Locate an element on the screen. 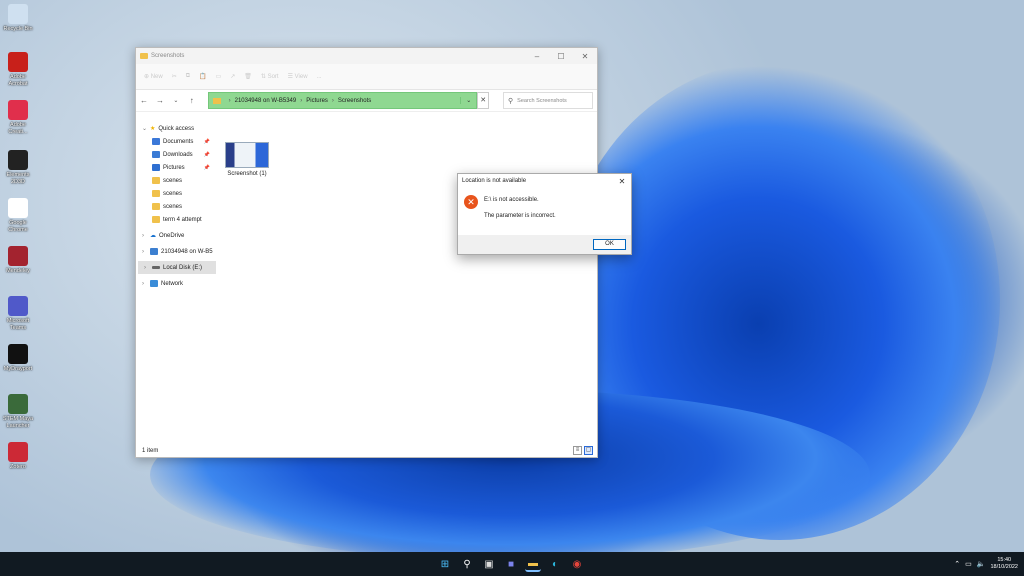  nav-quick-access: ⌄ ★ Quick access is located at coordinates (176, 128).